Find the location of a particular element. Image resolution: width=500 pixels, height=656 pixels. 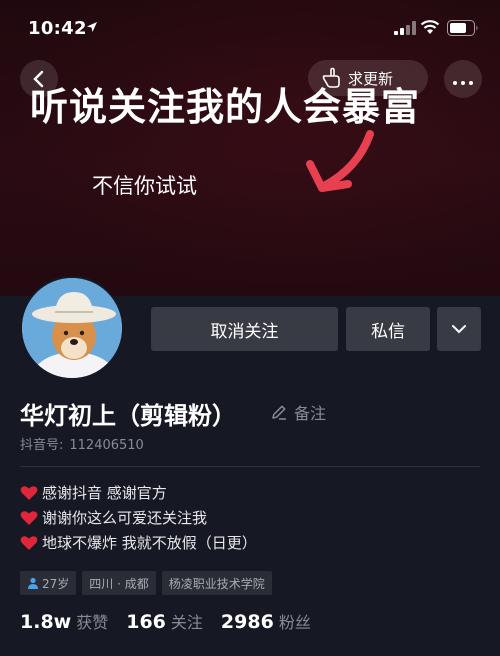

bio-text: 感谢抖音 感谢官方 is located at coordinates (104, 493).